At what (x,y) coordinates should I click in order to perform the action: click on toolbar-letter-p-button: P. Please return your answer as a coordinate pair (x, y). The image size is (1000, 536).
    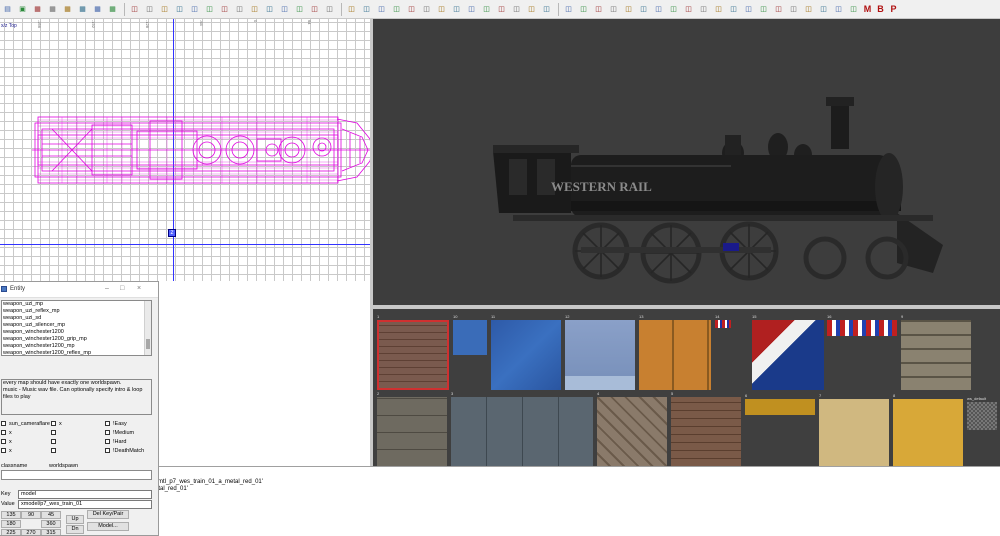
    Looking at the image, I should click on (893, 9).